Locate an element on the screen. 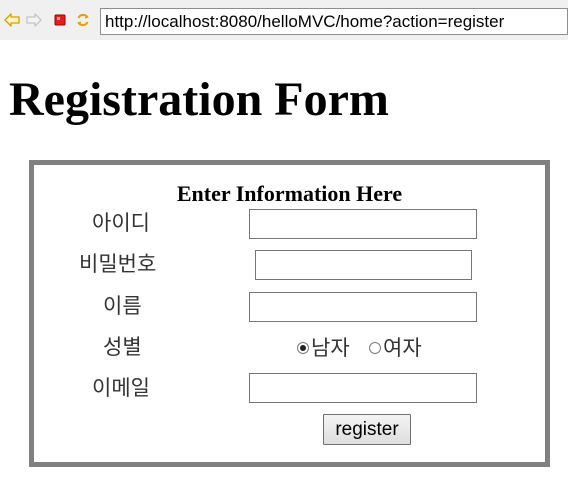 Image resolution: width=568 pixels, height=483 pixels. name-input is located at coordinates (363, 307).